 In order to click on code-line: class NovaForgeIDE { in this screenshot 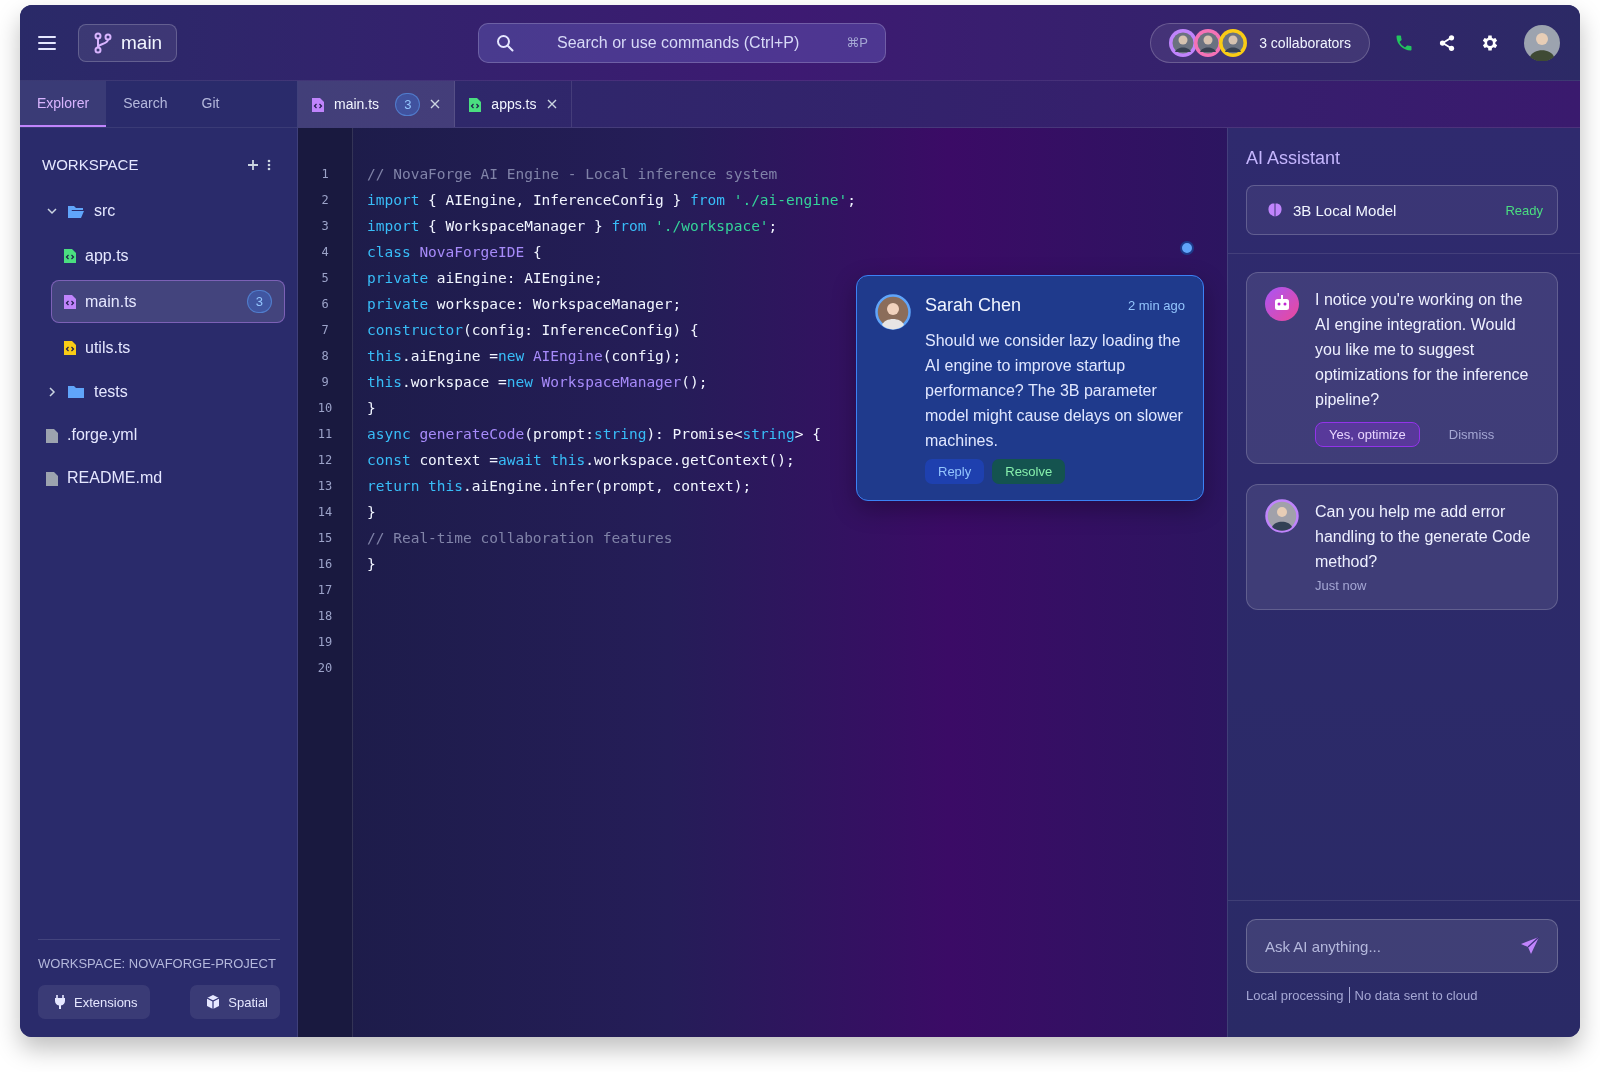, I will do `click(455, 252)`.